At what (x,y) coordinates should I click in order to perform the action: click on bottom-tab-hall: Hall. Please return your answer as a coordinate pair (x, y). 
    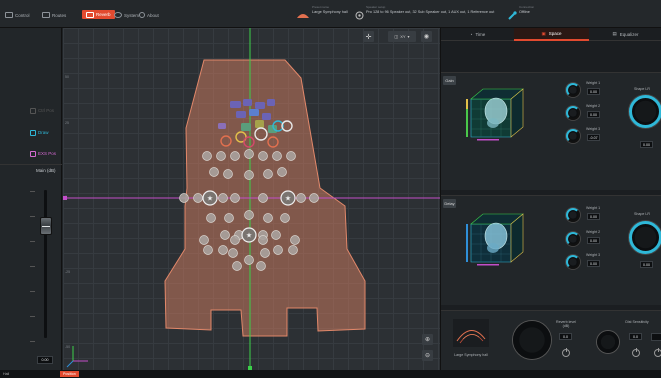
    Looking at the image, I should click on (6, 374).